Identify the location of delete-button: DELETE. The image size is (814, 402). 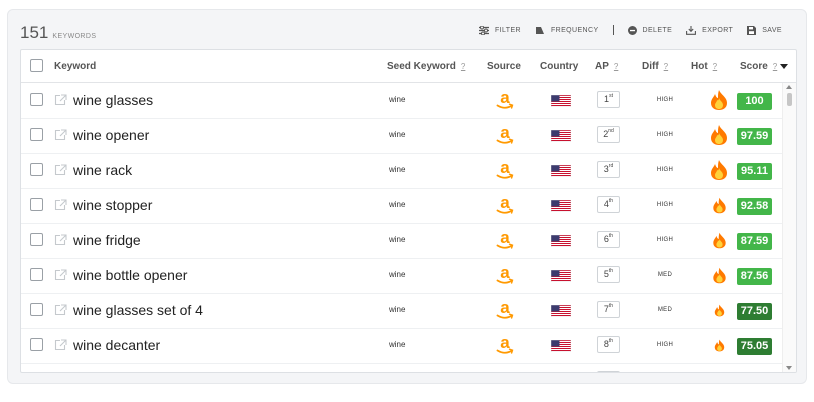
(650, 30).